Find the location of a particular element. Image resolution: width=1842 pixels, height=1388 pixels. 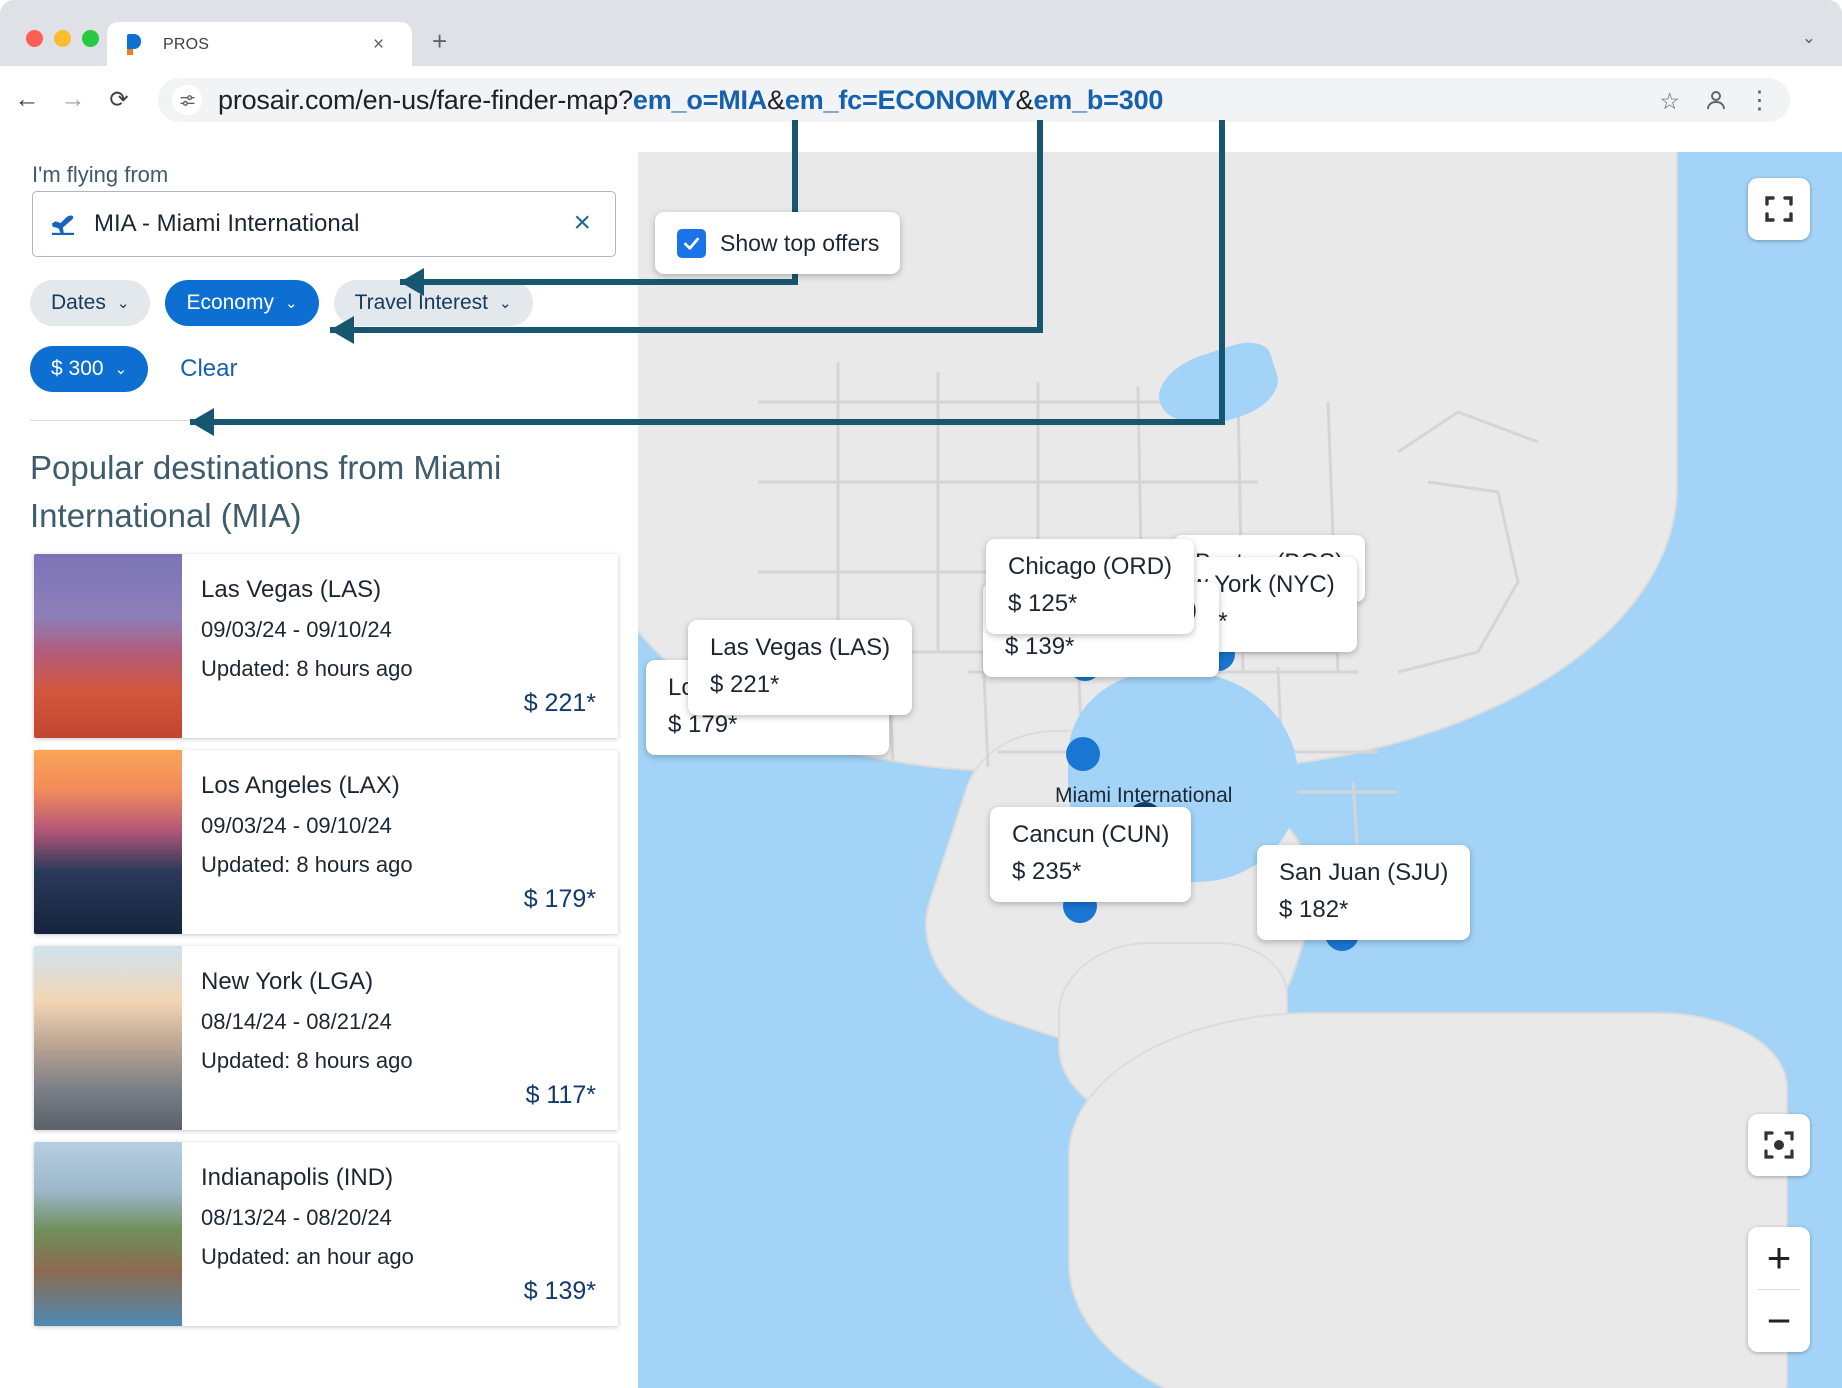

url-param-fareclass: em_fc=ECONOMY is located at coordinates (900, 99).